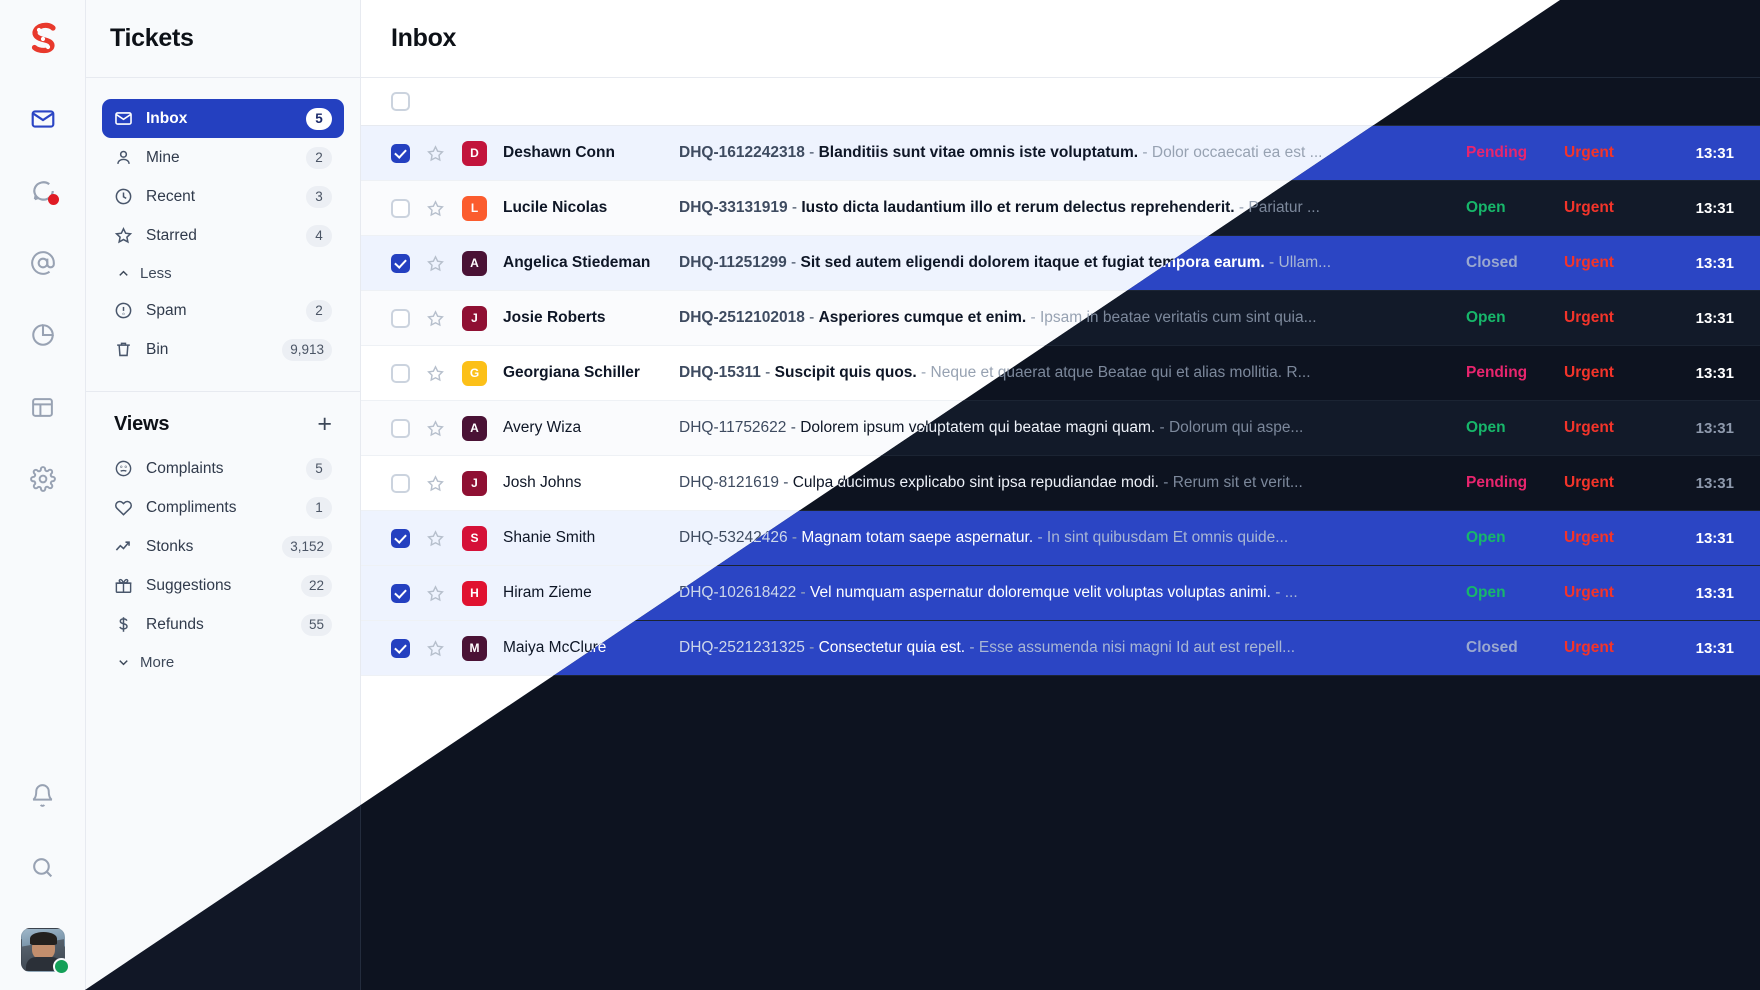 The height and width of the screenshot is (990, 1760). I want to click on rail-item-mail, so click(43, 119).